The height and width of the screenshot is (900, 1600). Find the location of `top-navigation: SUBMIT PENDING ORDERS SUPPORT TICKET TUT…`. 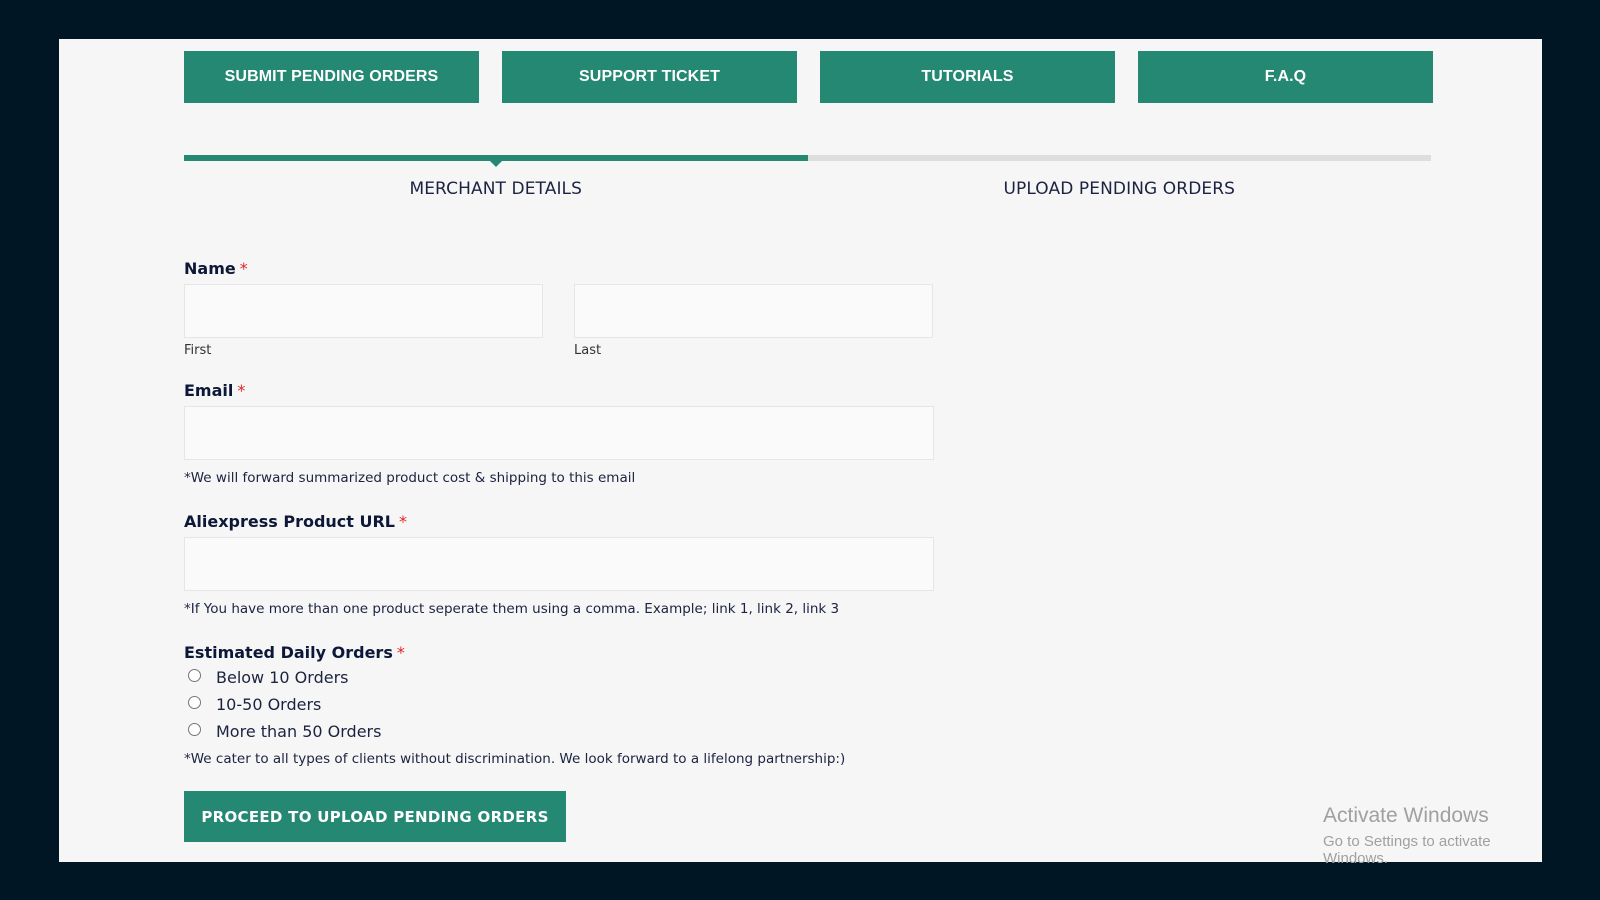

top-navigation: SUBMIT PENDING ORDERS SUPPORT TICKET TUT… is located at coordinates (808, 77).